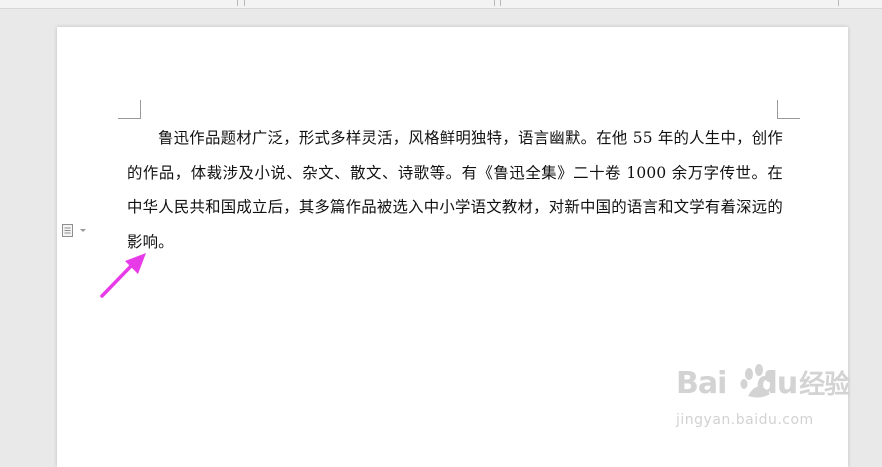  Describe the element at coordinates (76, 231) in the screenshot. I see `paragraph-options-icon` at that location.